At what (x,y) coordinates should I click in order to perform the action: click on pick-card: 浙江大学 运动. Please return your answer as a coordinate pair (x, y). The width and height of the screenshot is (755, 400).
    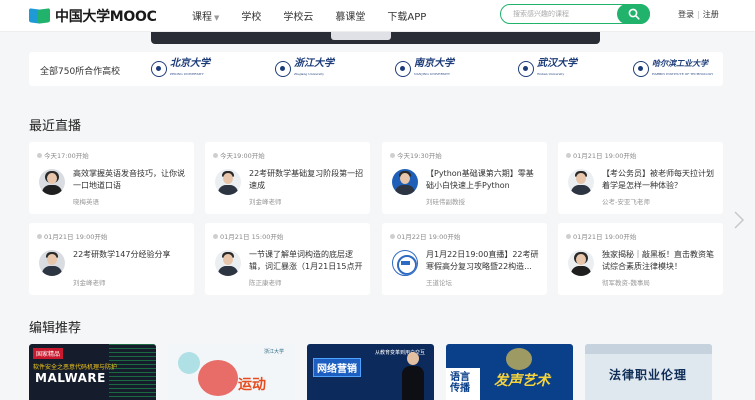
    Looking at the image, I should click on (231, 372).